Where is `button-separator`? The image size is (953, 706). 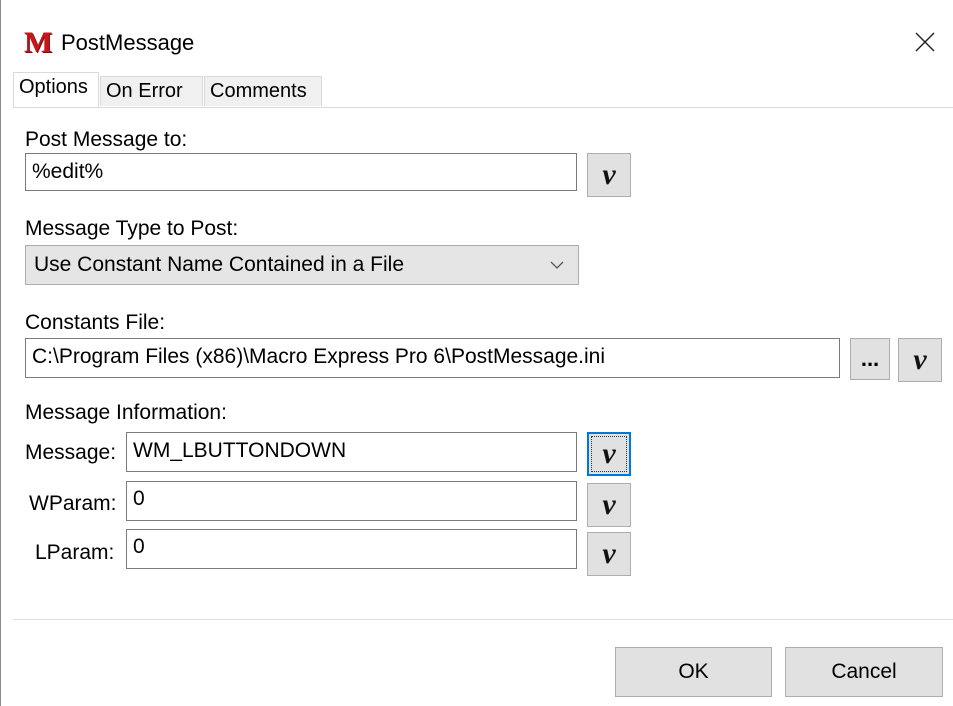 button-separator is located at coordinates (483, 619).